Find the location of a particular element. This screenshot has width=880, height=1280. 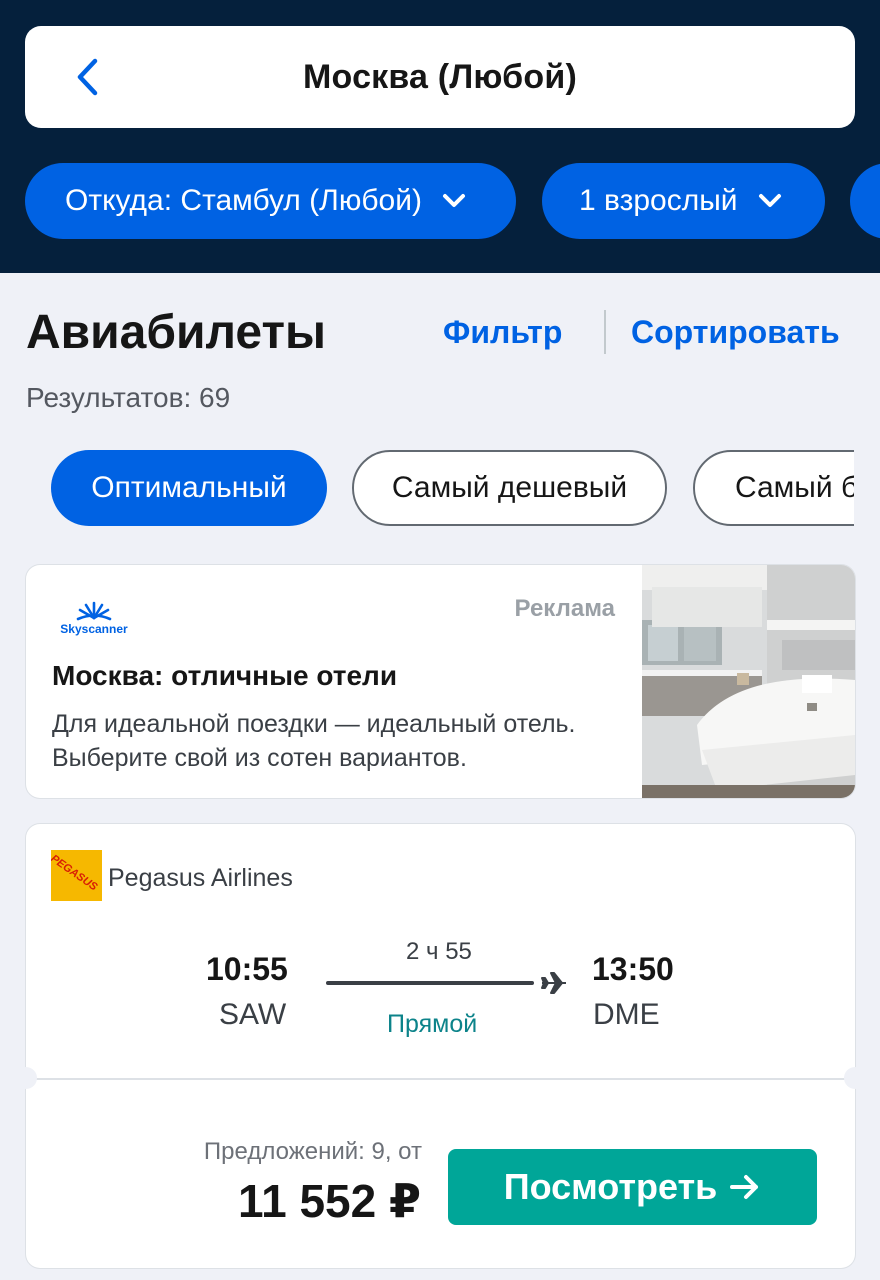

arrival-time: 13:50 is located at coordinates (633, 969).